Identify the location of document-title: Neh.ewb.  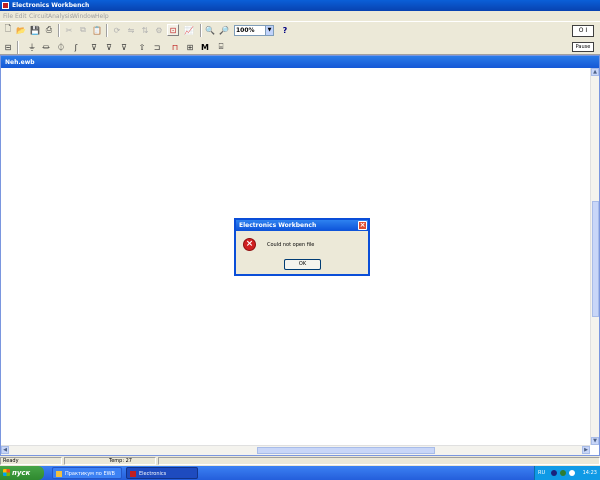
(20, 62).